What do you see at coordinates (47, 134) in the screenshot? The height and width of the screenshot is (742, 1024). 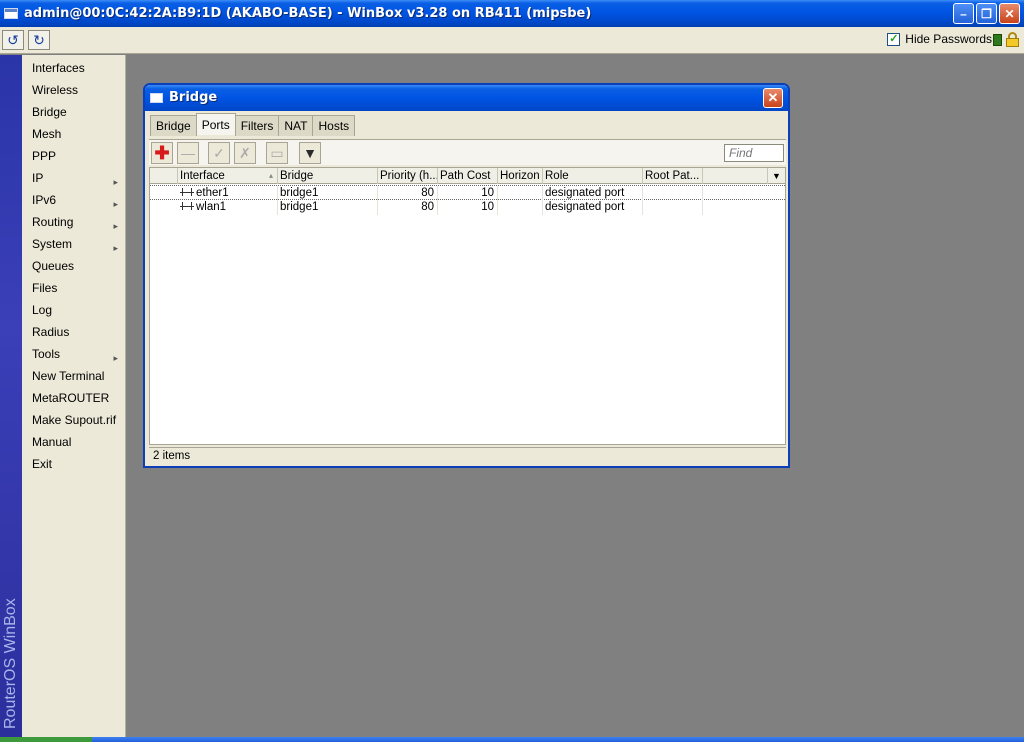 I see `menu-item-label: Mesh` at bounding box center [47, 134].